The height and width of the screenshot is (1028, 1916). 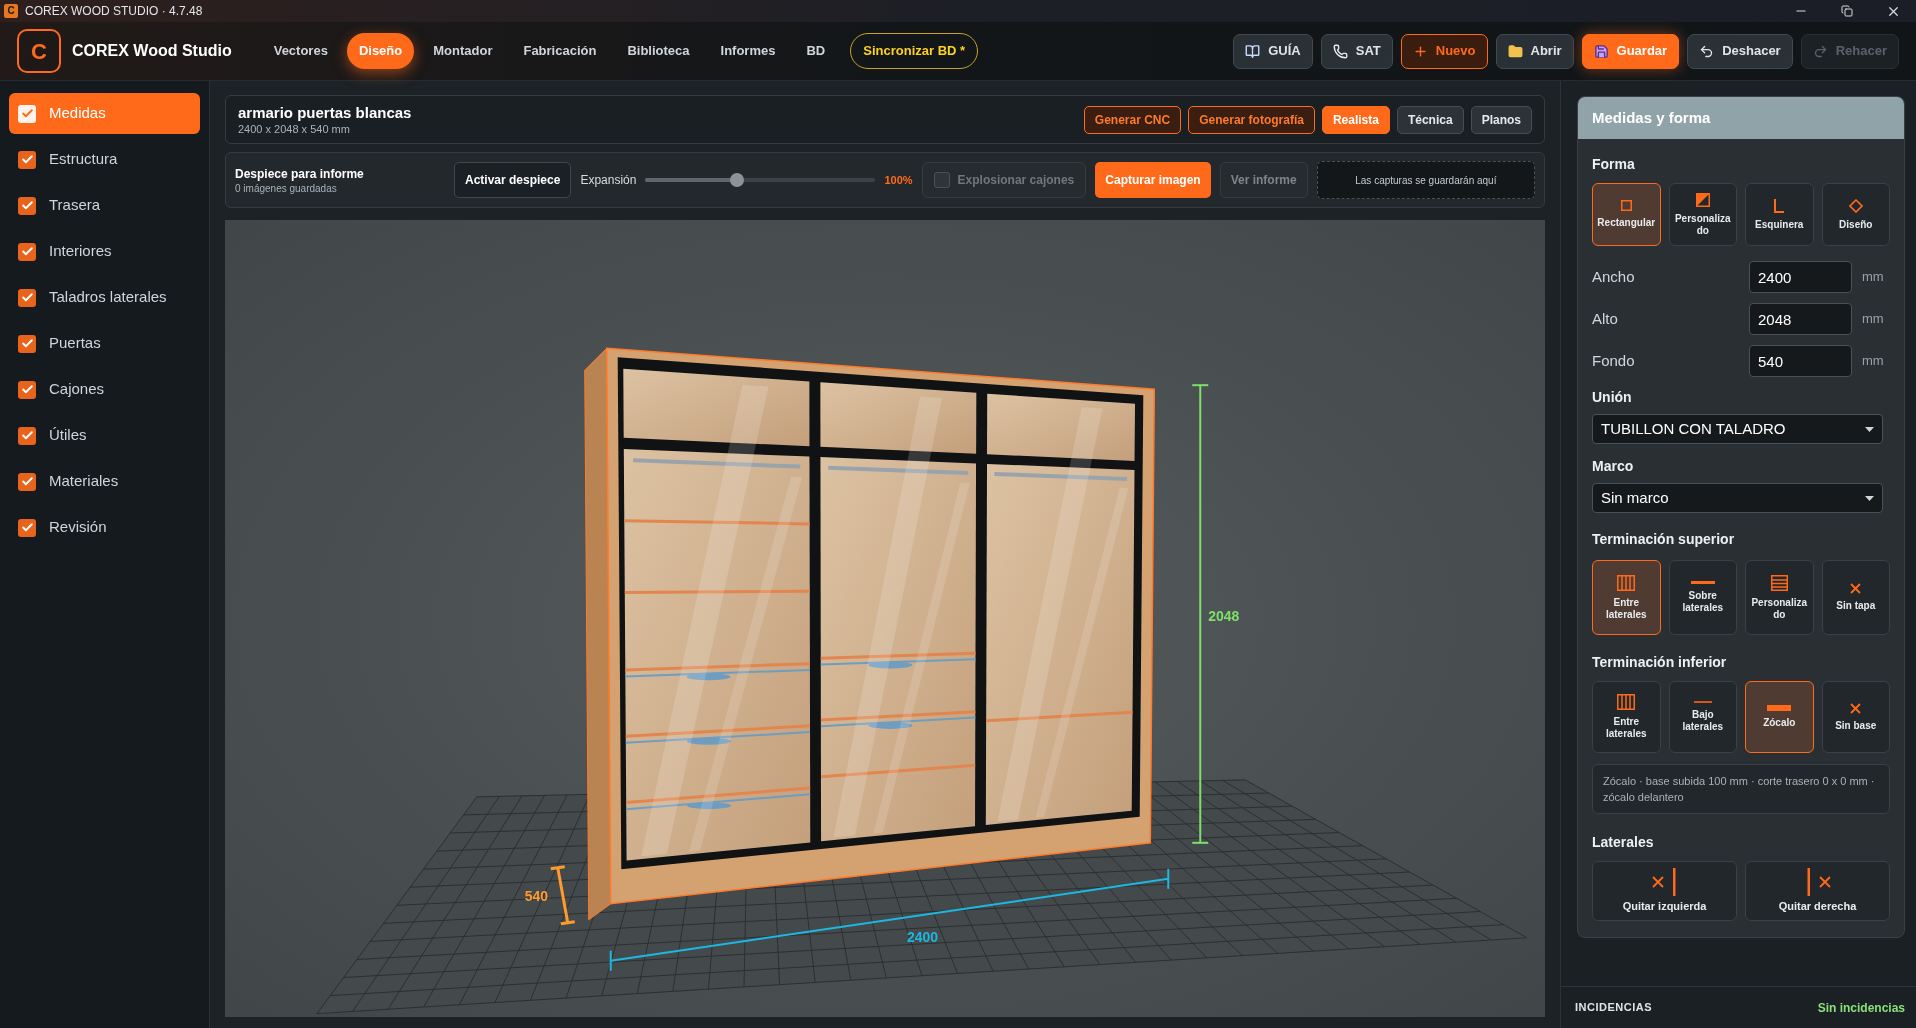 I want to click on finish-option: Sin tapa, so click(x=1855, y=597).